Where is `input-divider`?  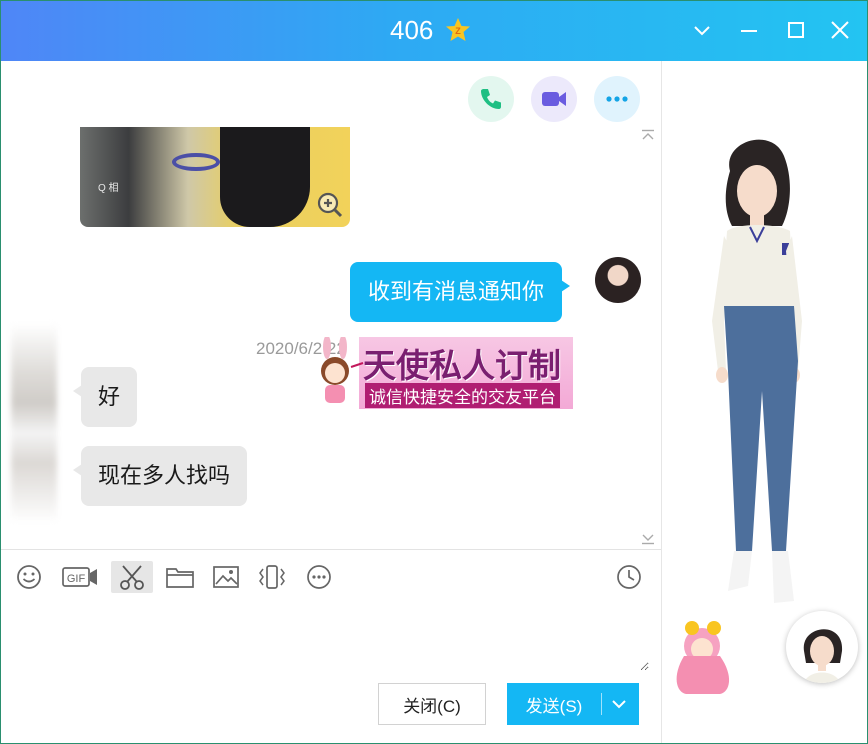
input-divider is located at coordinates (331, 549).